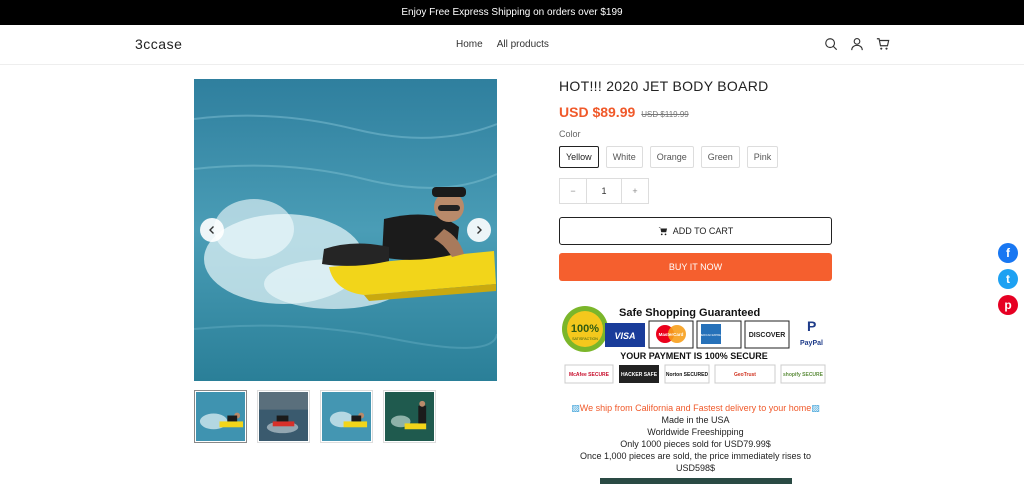 The image size is (1024, 484). I want to click on discover-logo: DISCOVER, so click(767, 335).